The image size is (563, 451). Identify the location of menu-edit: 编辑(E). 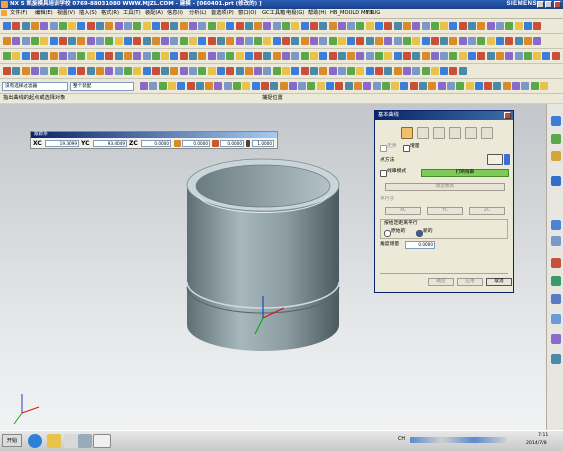
(44, 13).